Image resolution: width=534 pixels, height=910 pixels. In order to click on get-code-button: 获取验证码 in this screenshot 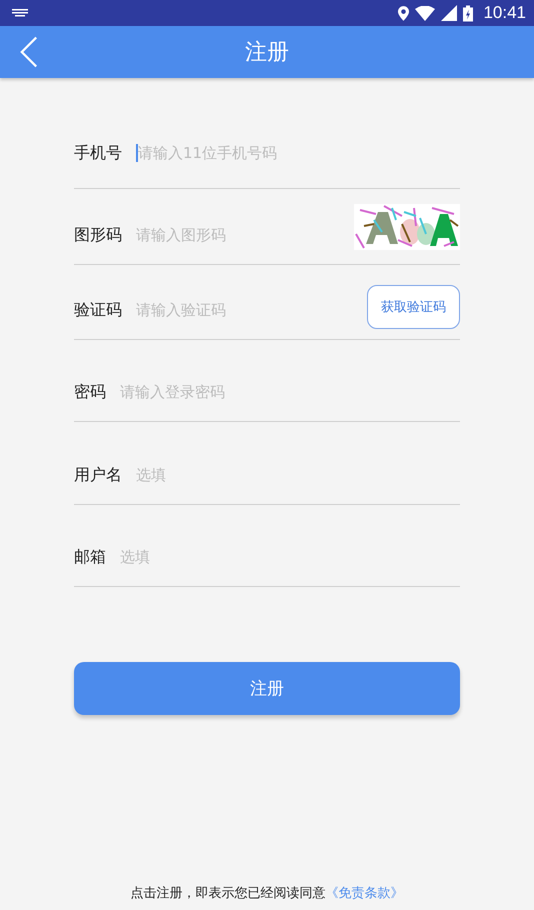, I will do `click(413, 307)`.